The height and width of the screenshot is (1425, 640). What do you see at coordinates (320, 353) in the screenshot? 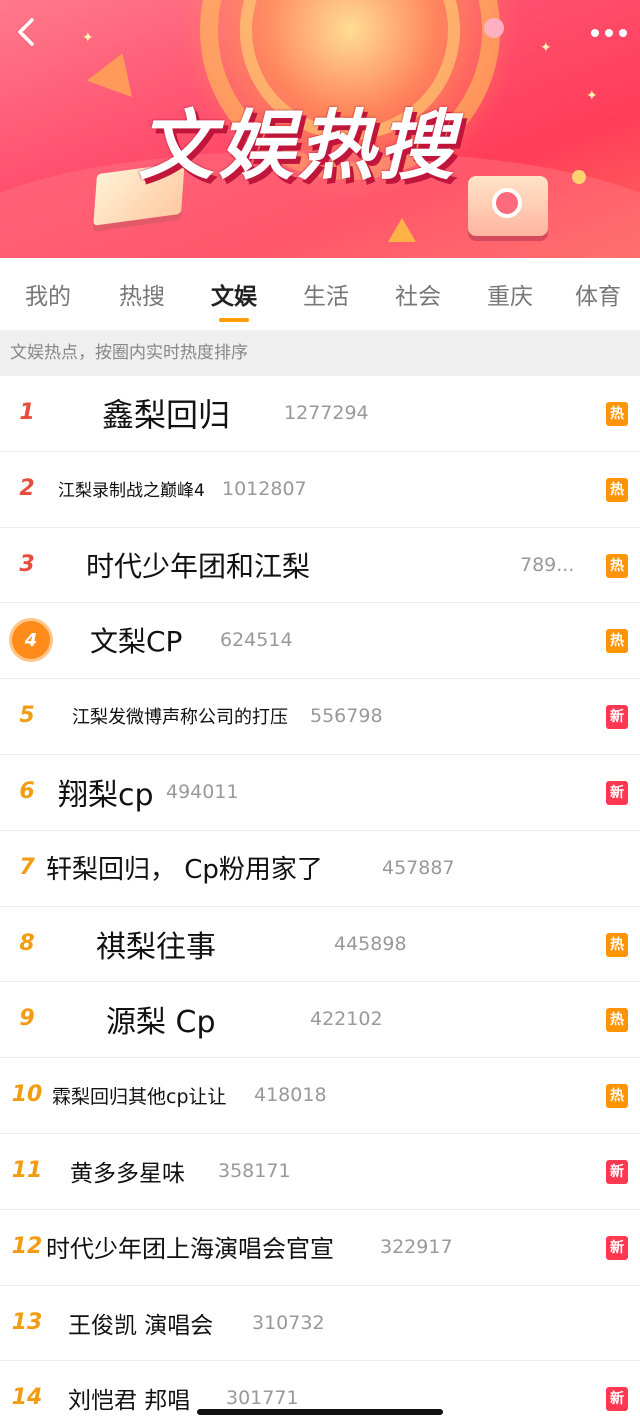
I see `notice-text: 文娱热点，按圈内实时热度排序` at bounding box center [320, 353].